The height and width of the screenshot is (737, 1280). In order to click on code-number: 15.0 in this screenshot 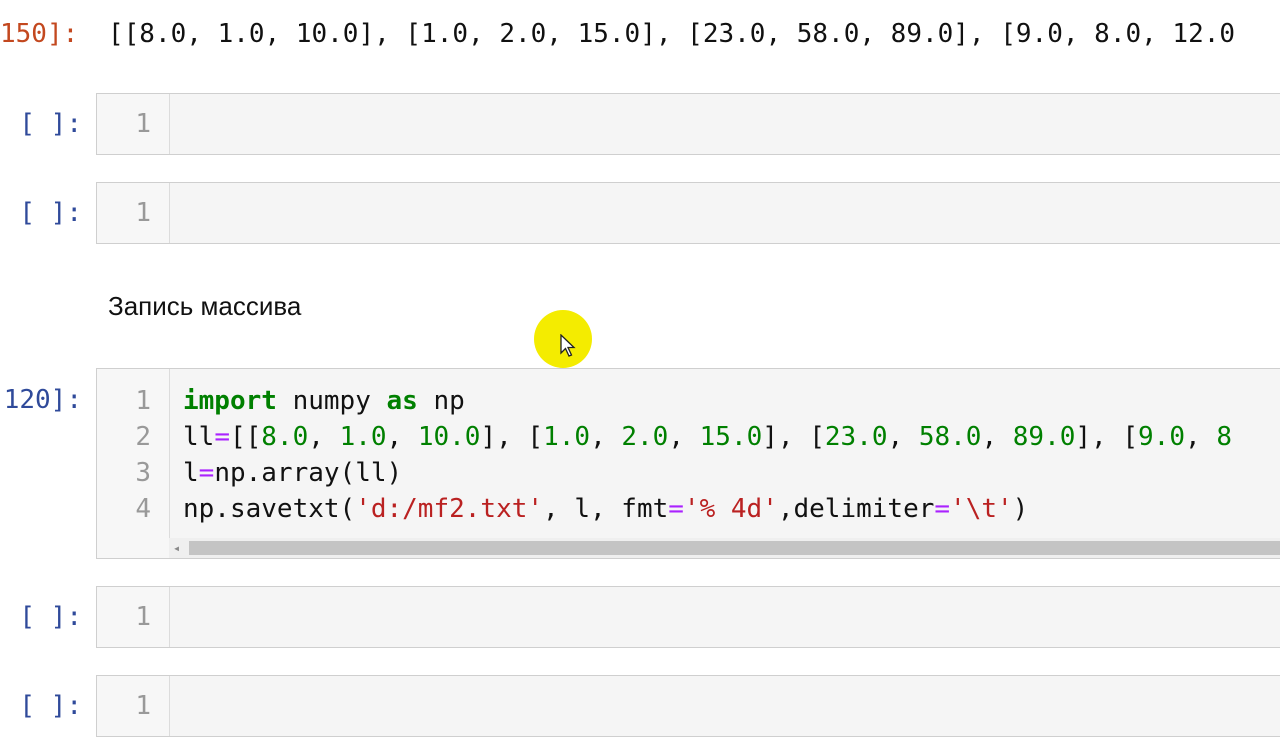, I will do `click(731, 437)`.